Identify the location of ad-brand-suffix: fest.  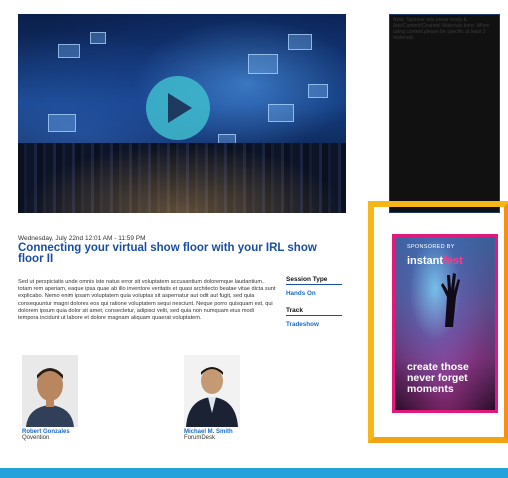
(453, 261).